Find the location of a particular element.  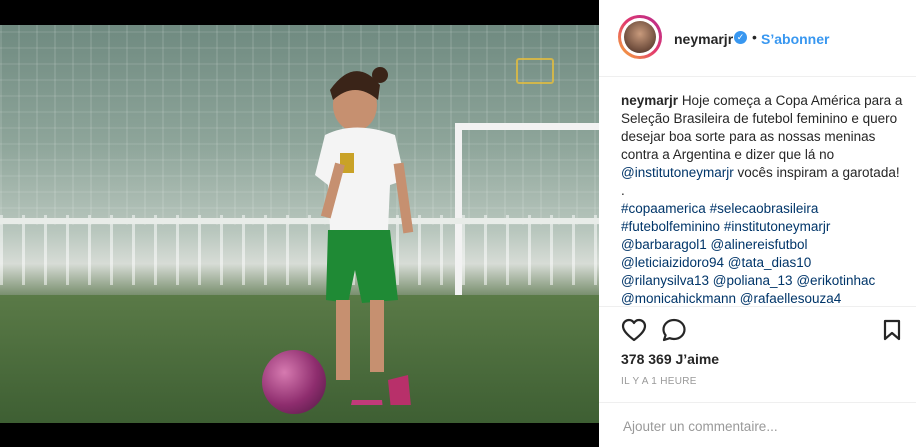

username-link: neymarjr is located at coordinates (703, 39).